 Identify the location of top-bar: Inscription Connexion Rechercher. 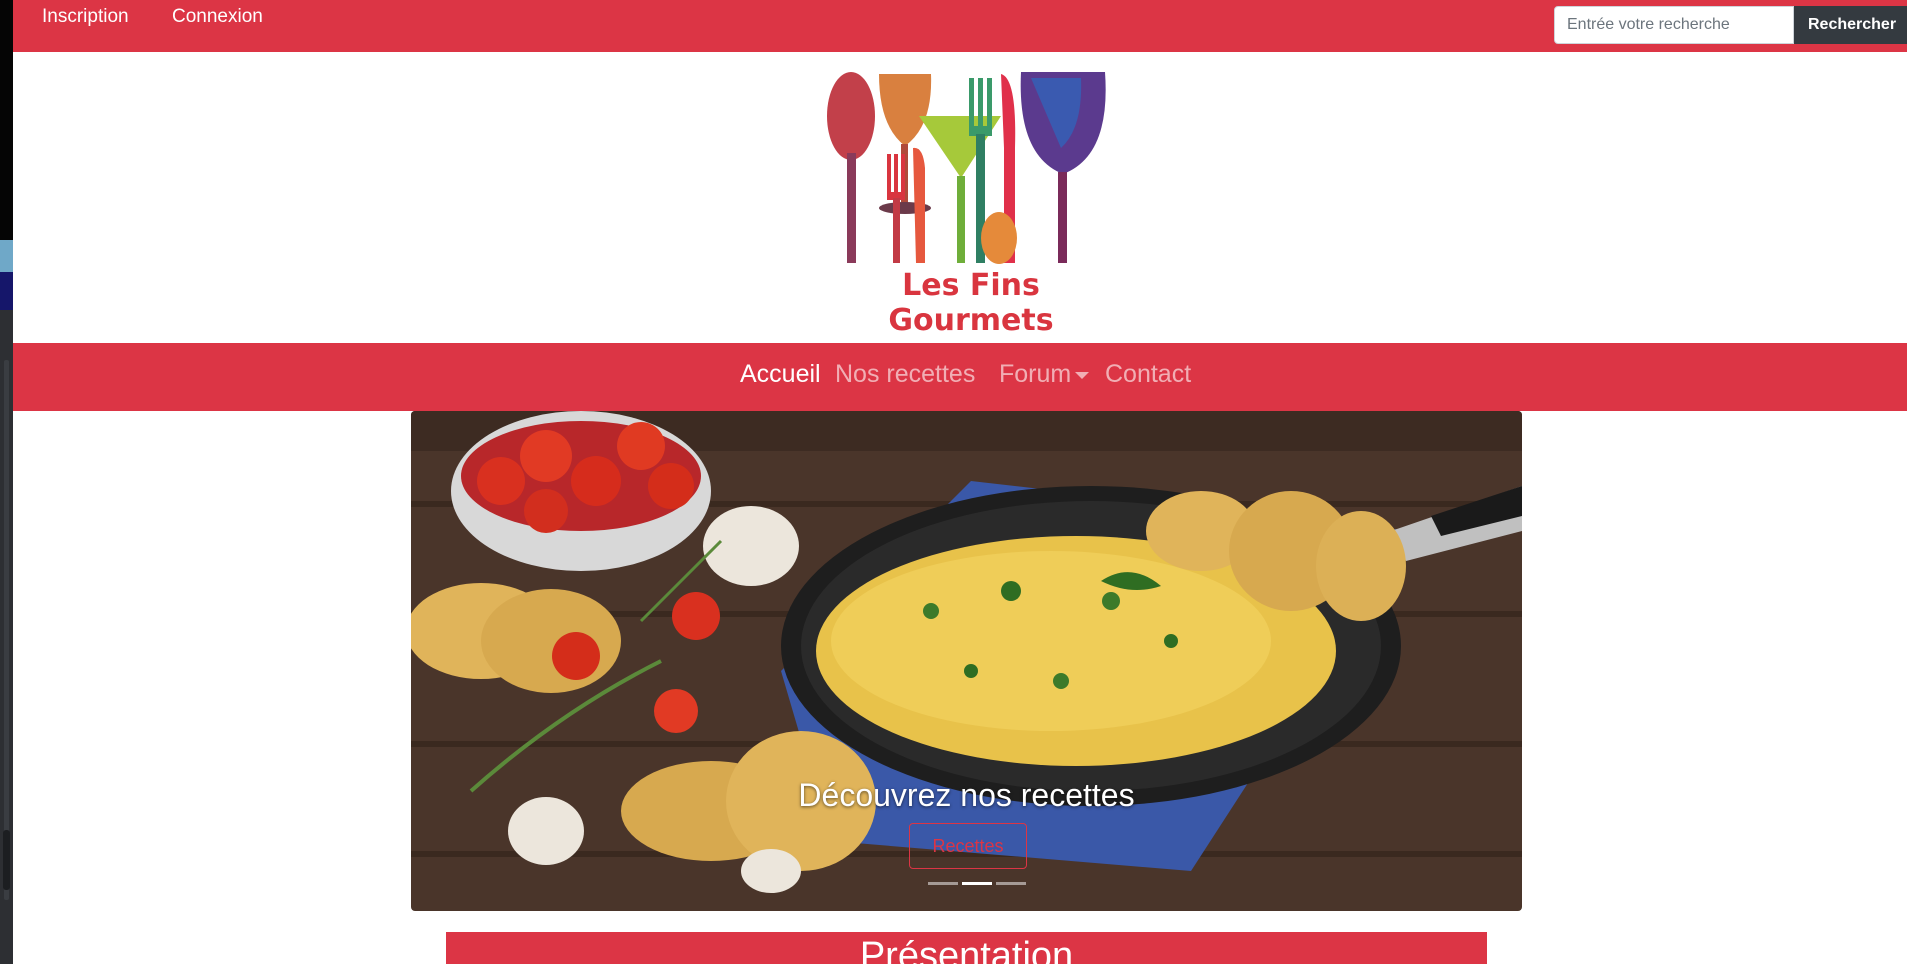
(960, 26).